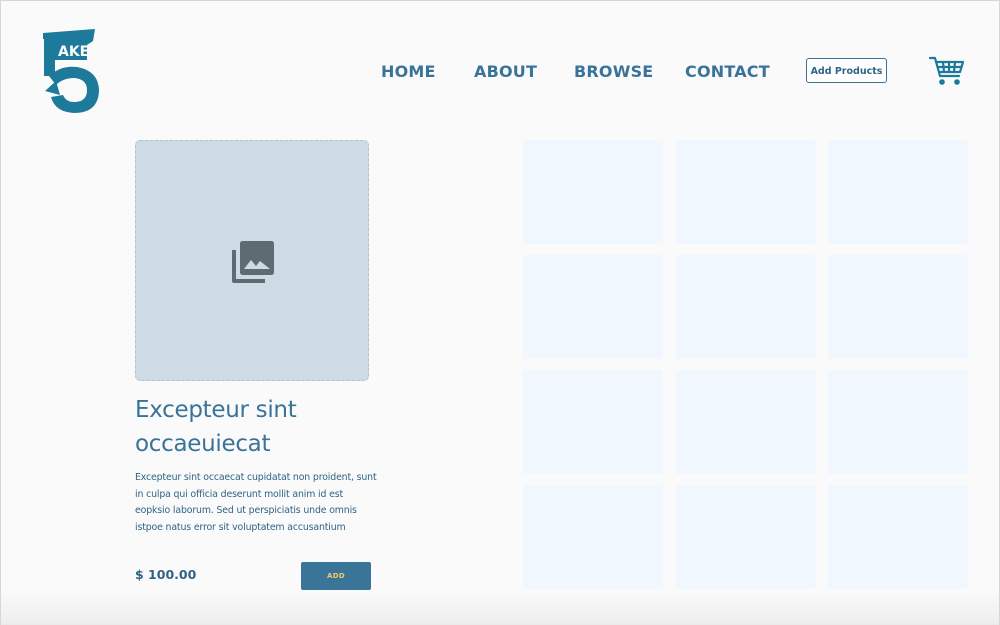 Image resolution: width=1000 pixels, height=625 pixels. Describe the element at coordinates (727, 72) in the screenshot. I see `nav-contact: CONTACT` at that location.